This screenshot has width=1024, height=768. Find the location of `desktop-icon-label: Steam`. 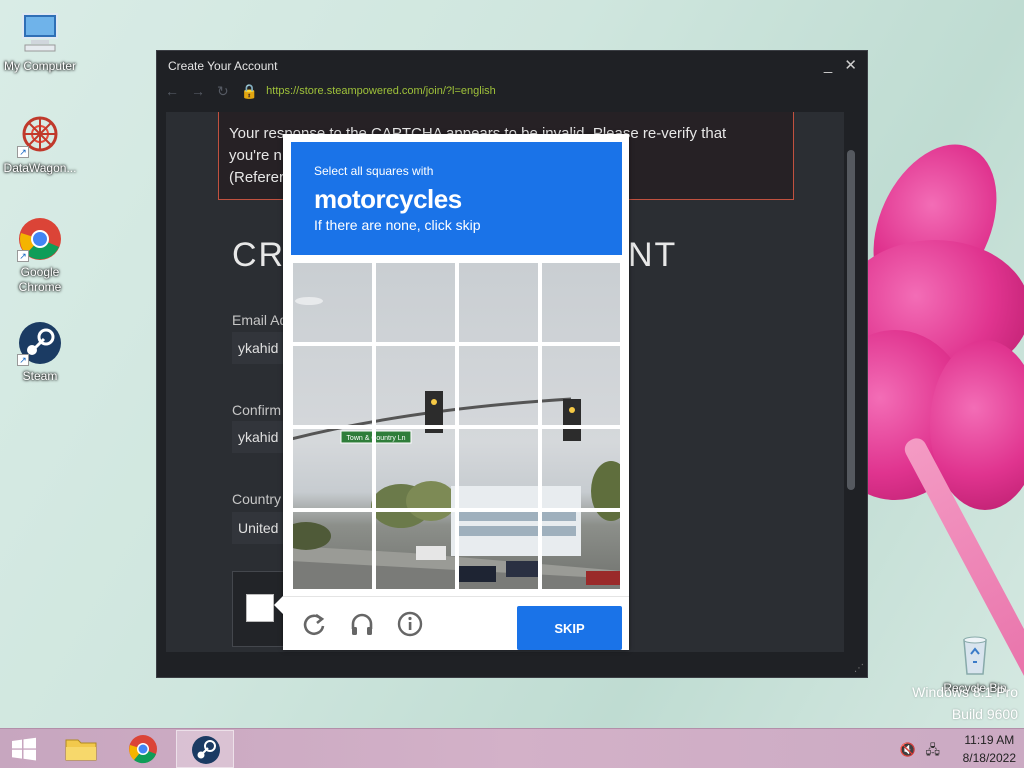

desktop-icon-label: Steam is located at coordinates (40, 376).